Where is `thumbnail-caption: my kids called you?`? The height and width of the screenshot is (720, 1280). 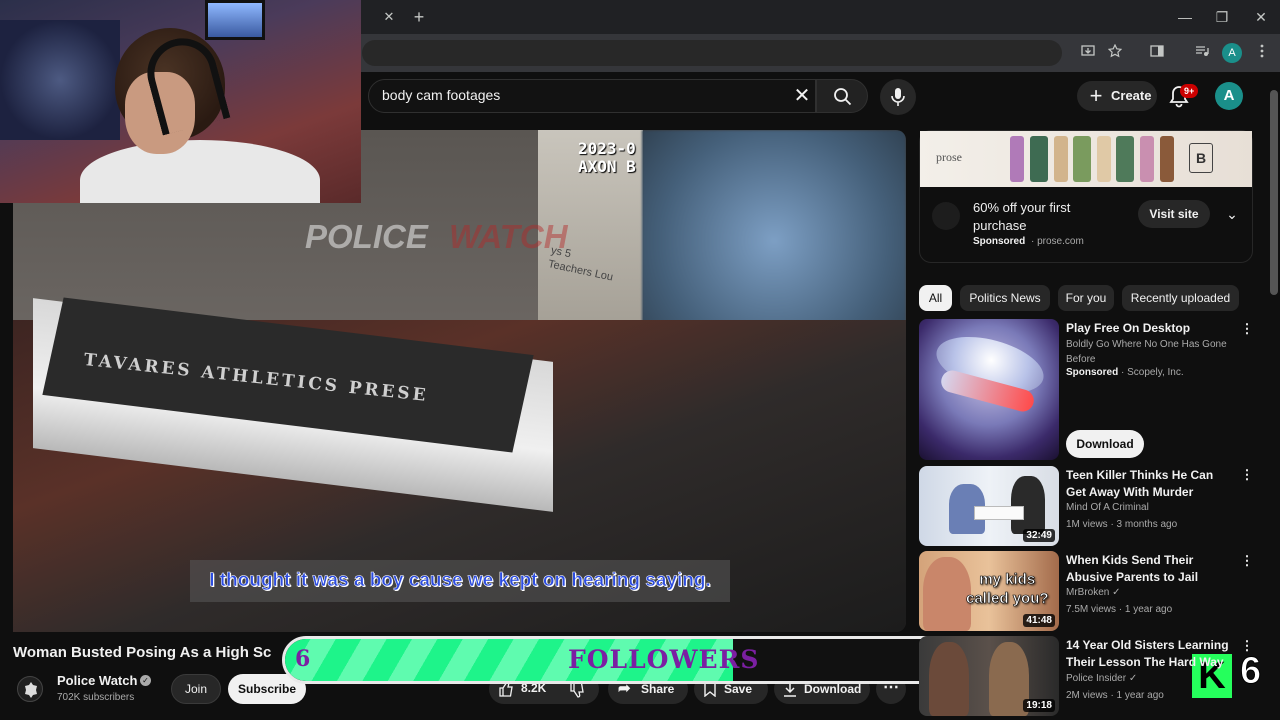 thumbnail-caption: my kids called you? is located at coordinates (1007, 589).